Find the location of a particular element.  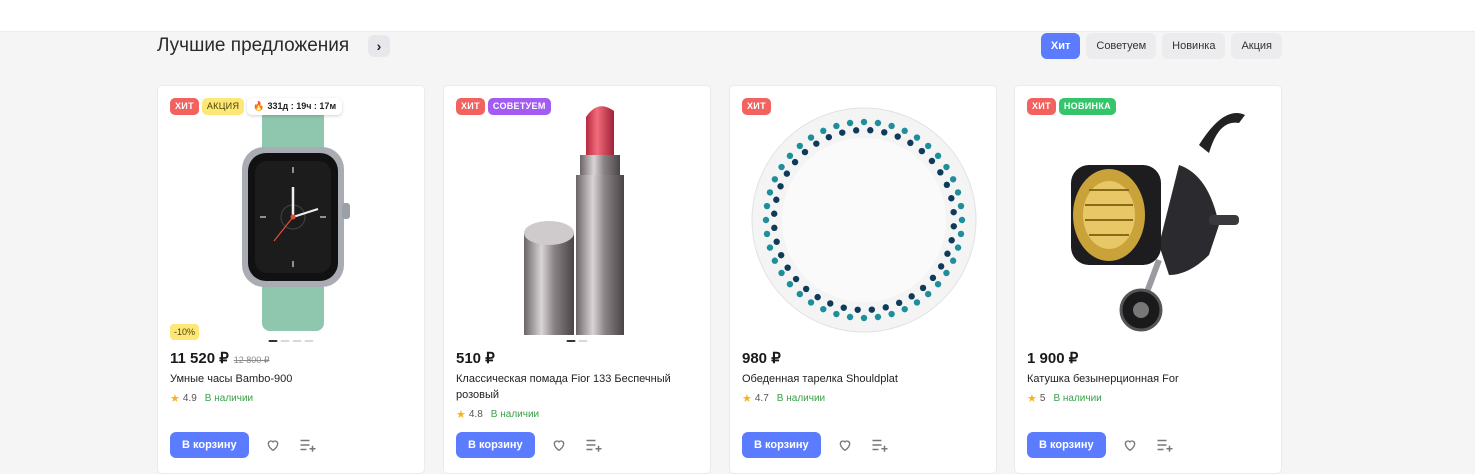

price: 980 ₽ is located at coordinates (761, 358).